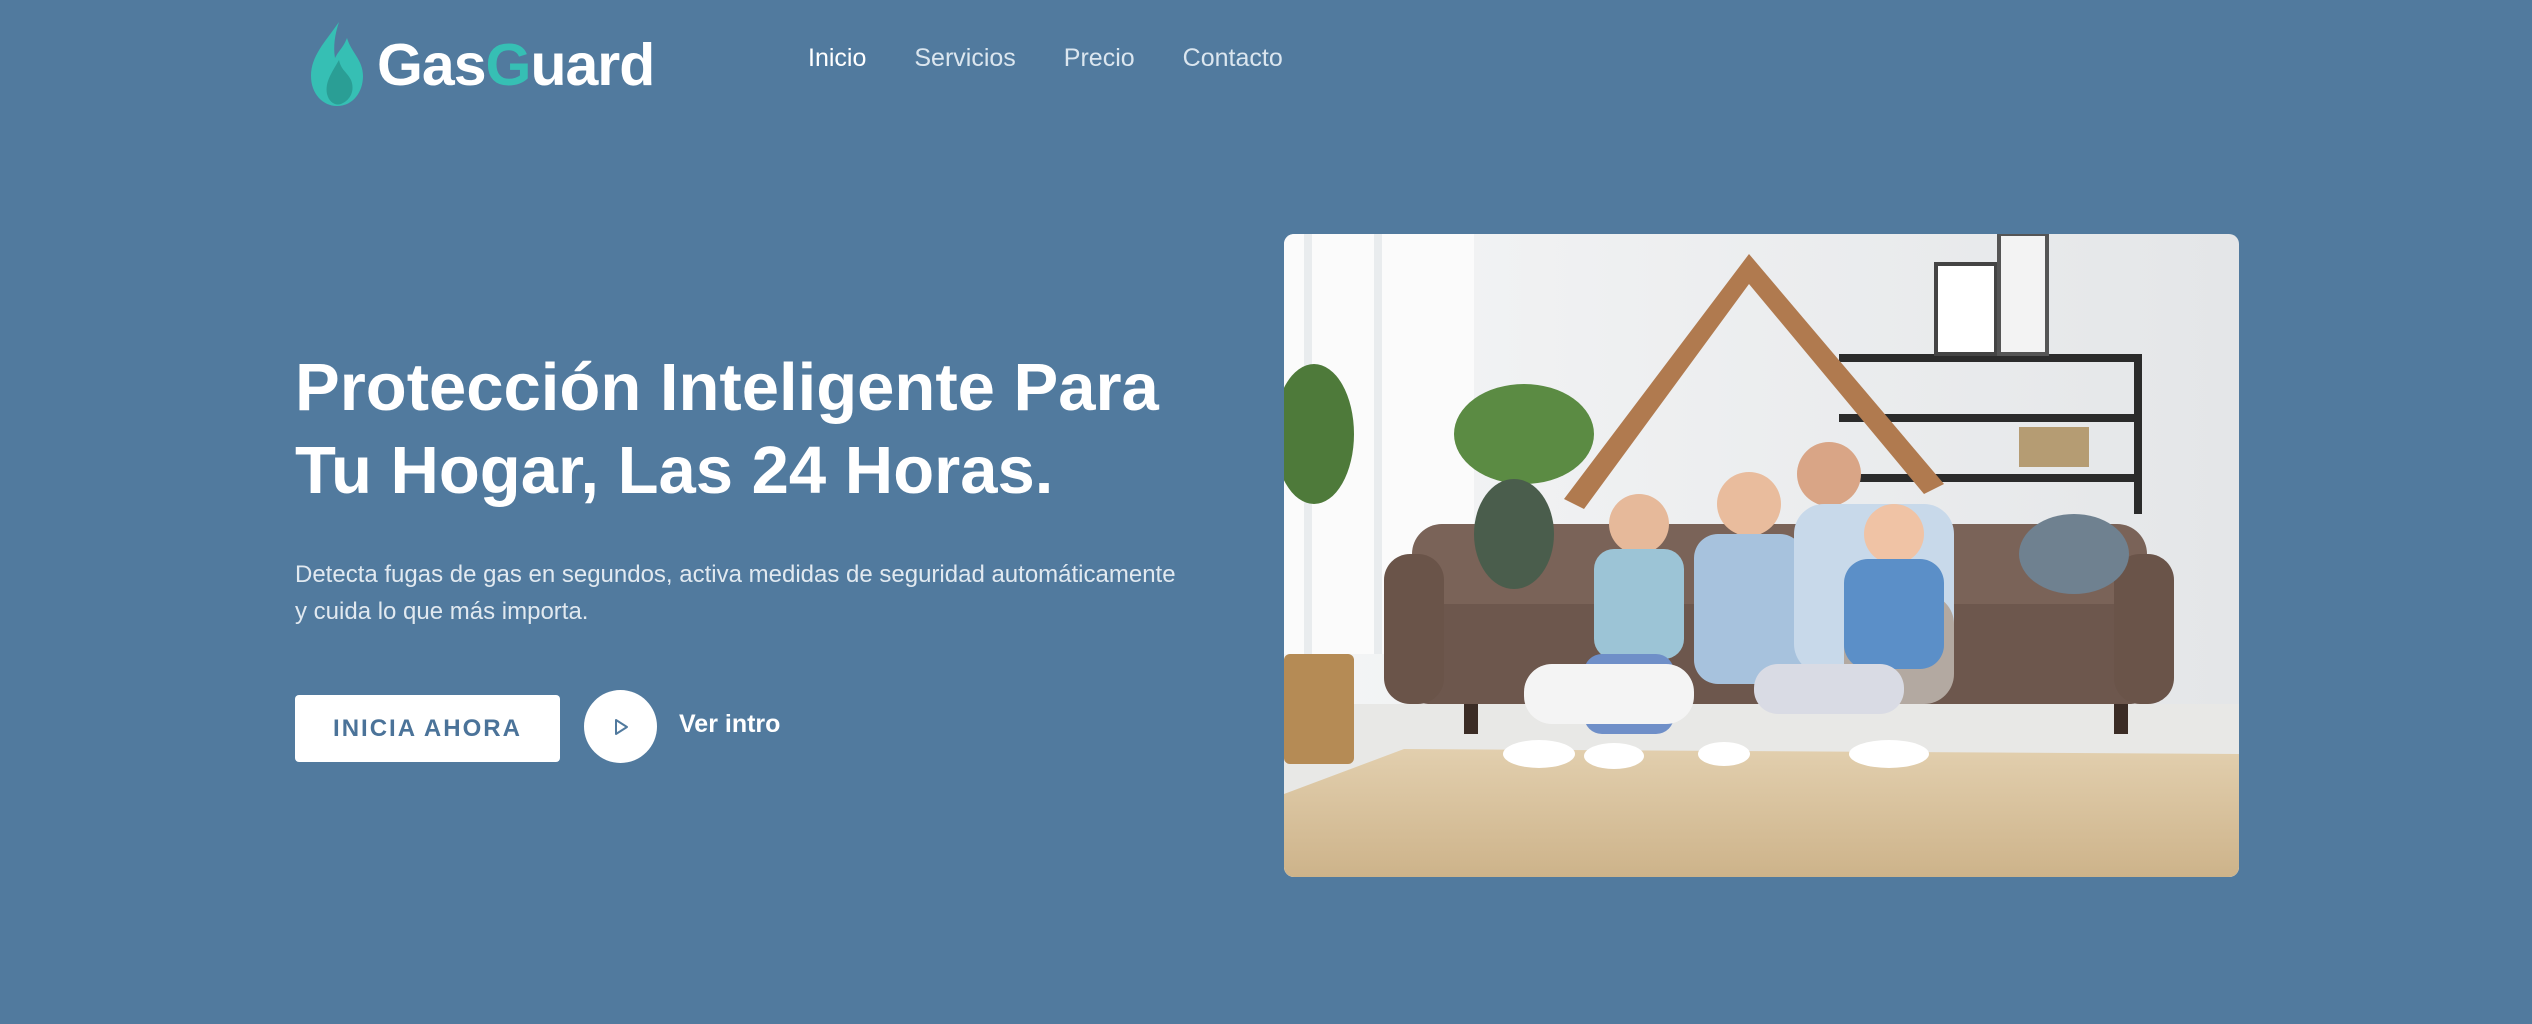  I want to click on nav-item-inicio: Inicio, so click(837, 58).